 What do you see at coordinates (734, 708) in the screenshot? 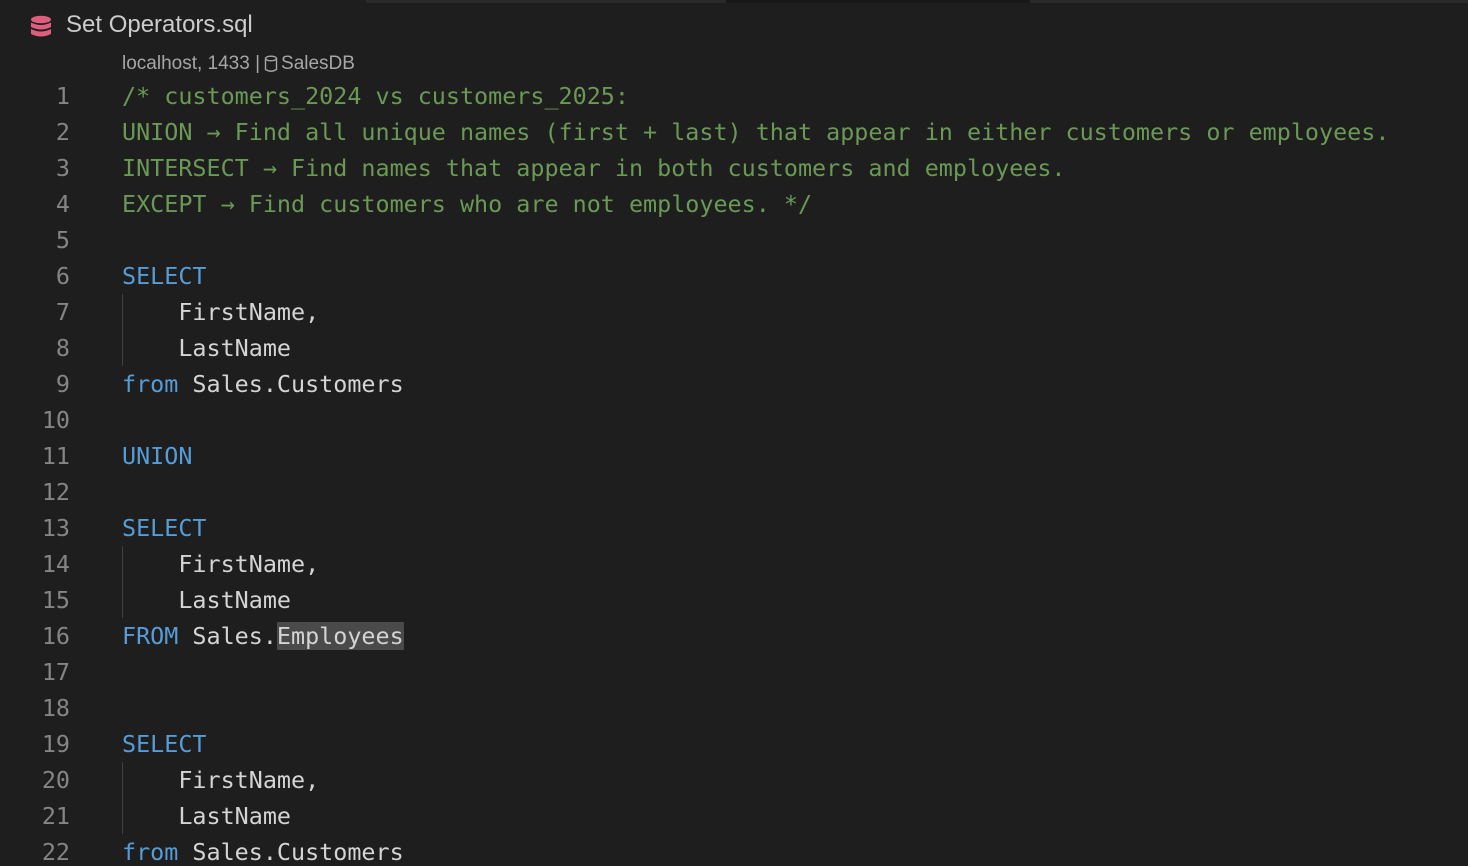
I see `code-line: 18` at bounding box center [734, 708].